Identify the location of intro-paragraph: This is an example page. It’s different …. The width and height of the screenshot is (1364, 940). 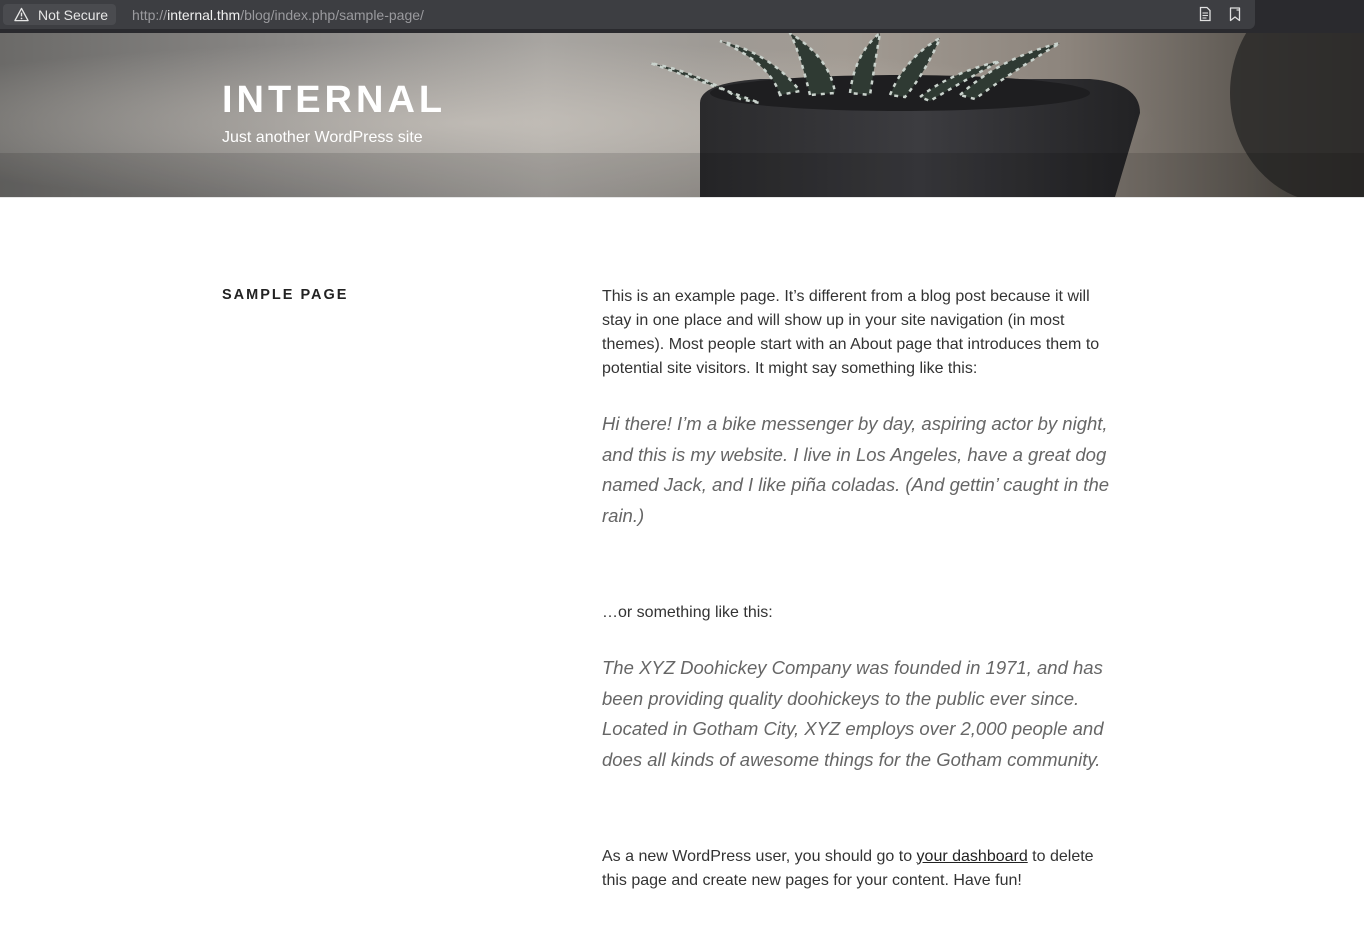
(851, 332).